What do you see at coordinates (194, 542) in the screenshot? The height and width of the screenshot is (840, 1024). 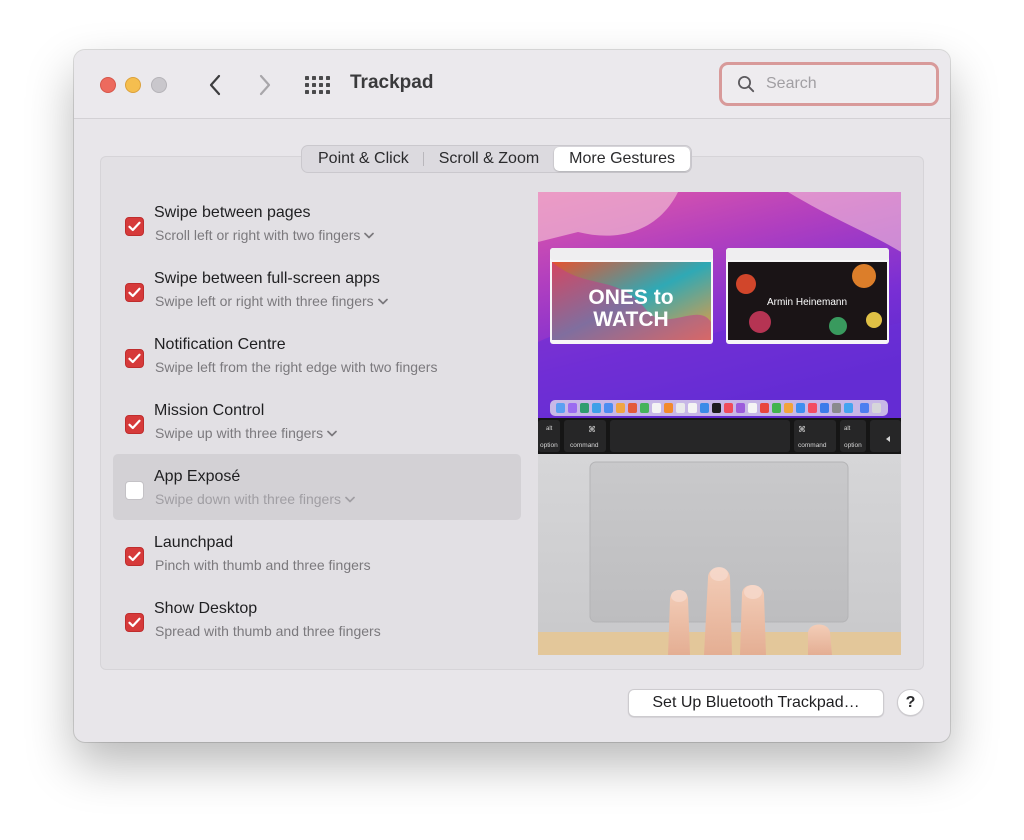 I see `gesture-title: Launchpad` at bounding box center [194, 542].